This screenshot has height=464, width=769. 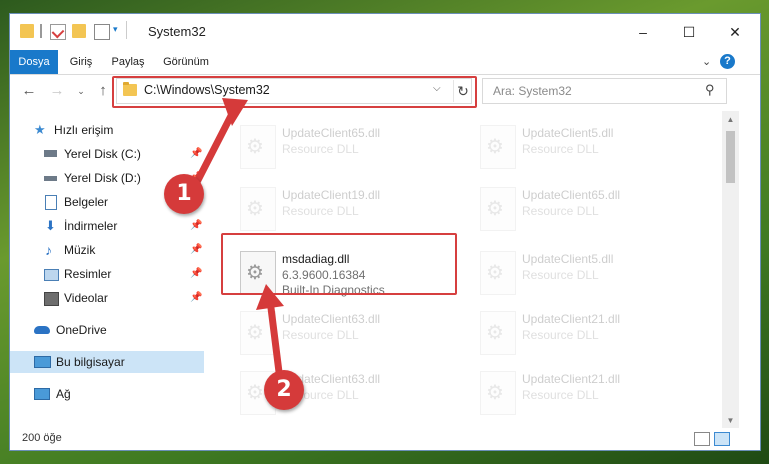 What do you see at coordinates (730, 119) in the screenshot?
I see `scroll-up-icon: ▲` at bounding box center [730, 119].